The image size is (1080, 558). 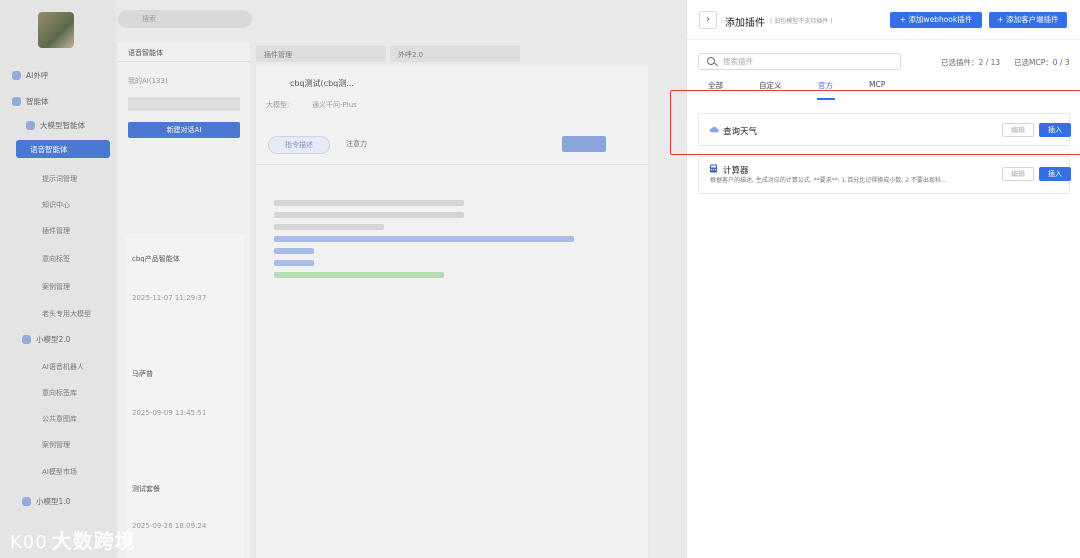 What do you see at coordinates (668, 339) in the screenshot?
I see `right-panel` at bounding box center [668, 339].